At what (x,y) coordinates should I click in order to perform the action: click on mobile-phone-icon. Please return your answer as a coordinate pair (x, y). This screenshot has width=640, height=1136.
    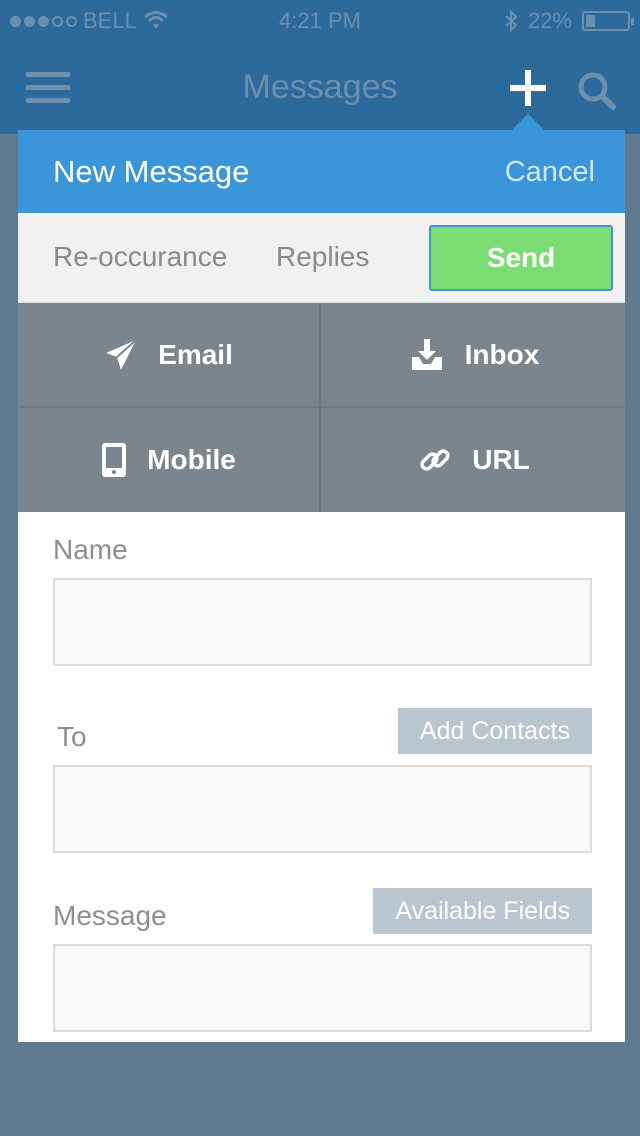
    Looking at the image, I should click on (114, 460).